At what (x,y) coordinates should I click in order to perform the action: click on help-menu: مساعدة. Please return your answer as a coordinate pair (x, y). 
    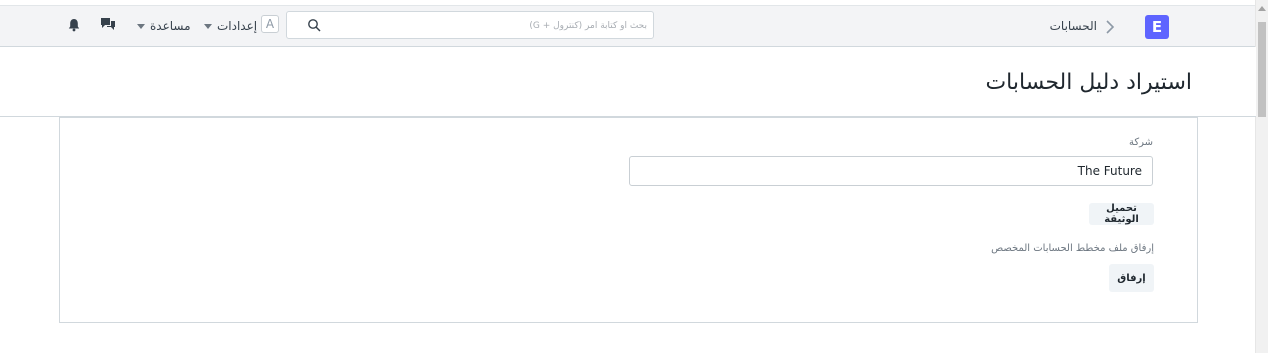
    Looking at the image, I should click on (164, 26).